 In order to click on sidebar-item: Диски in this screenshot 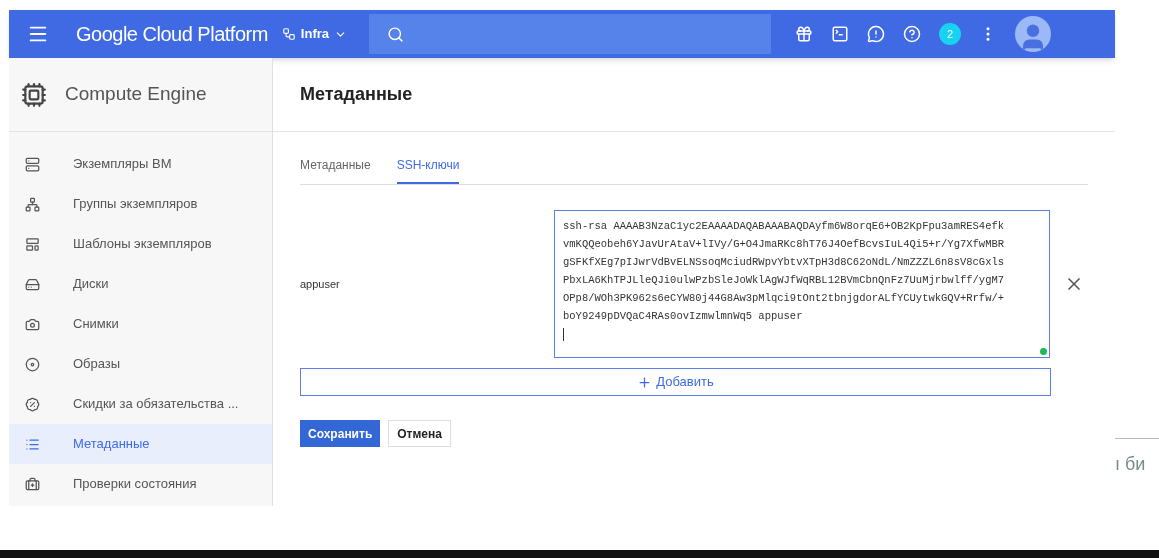, I will do `click(140, 284)`.